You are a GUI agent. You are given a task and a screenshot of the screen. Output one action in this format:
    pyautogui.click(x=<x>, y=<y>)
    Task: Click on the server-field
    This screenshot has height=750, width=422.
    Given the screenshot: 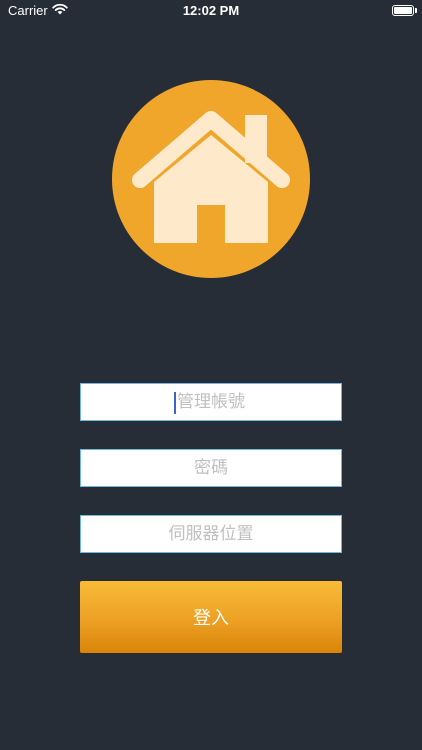 What is the action you would take?
    pyautogui.click(x=211, y=534)
    